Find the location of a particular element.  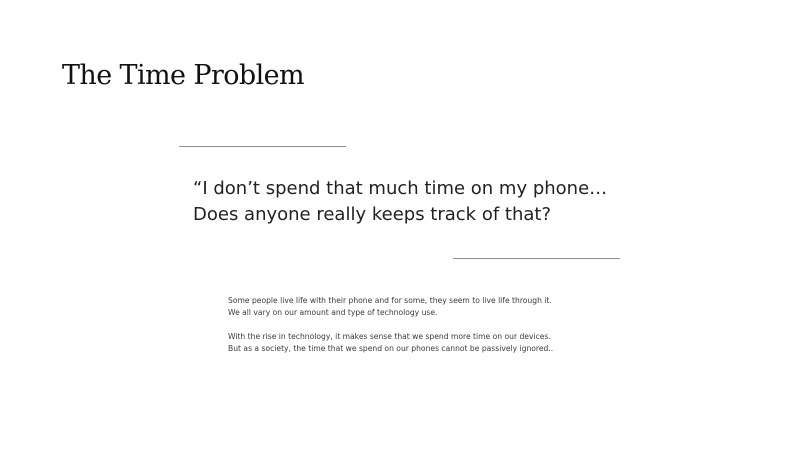

quote-top-rule is located at coordinates (262, 146).